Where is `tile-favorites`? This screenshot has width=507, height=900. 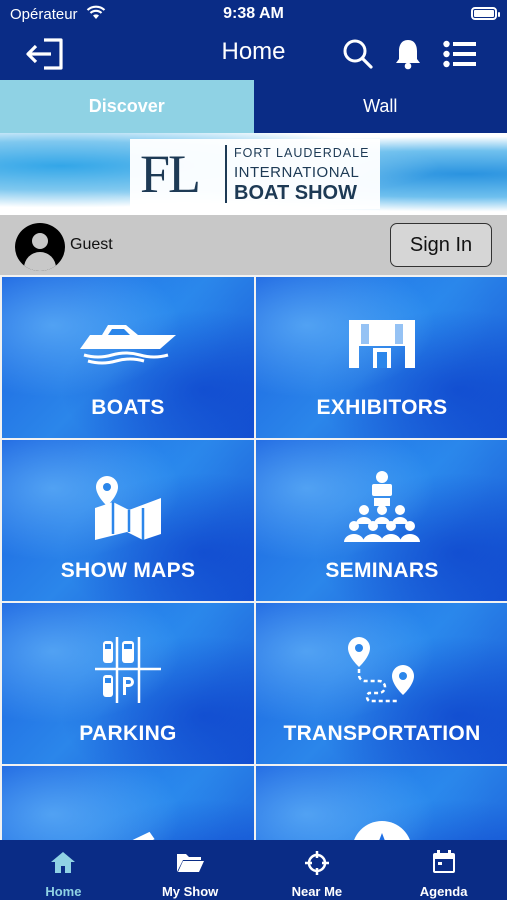
tile-favorites is located at coordinates (381, 803).